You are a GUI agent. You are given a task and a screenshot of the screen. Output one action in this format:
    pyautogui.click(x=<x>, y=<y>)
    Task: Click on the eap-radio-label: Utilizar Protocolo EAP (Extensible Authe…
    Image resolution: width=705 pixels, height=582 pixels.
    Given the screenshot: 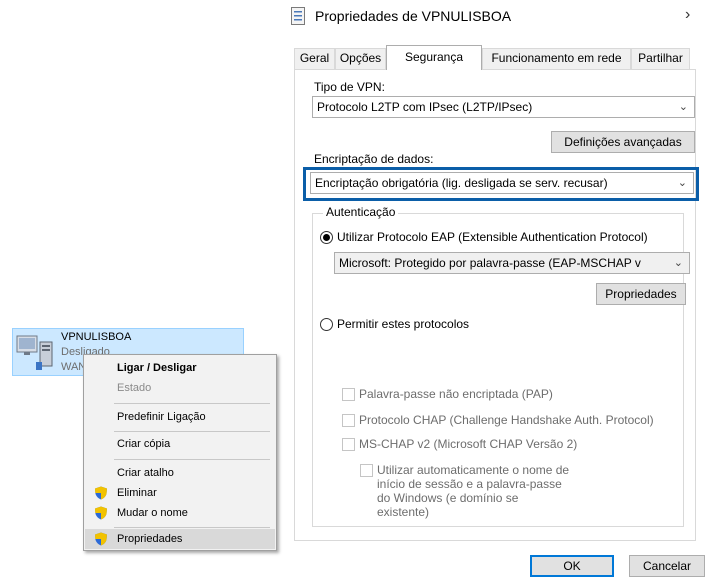 What is the action you would take?
    pyautogui.click(x=492, y=237)
    